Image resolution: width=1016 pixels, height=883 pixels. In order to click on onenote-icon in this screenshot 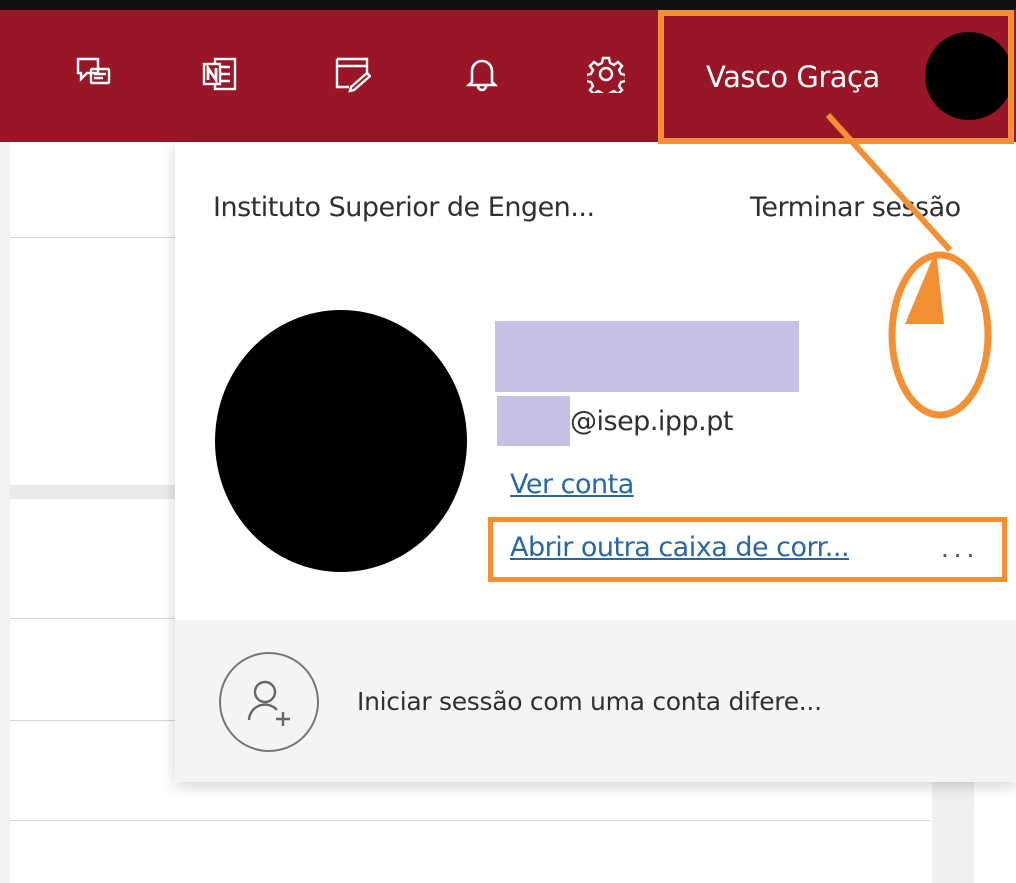, I will do `click(220, 74)`.